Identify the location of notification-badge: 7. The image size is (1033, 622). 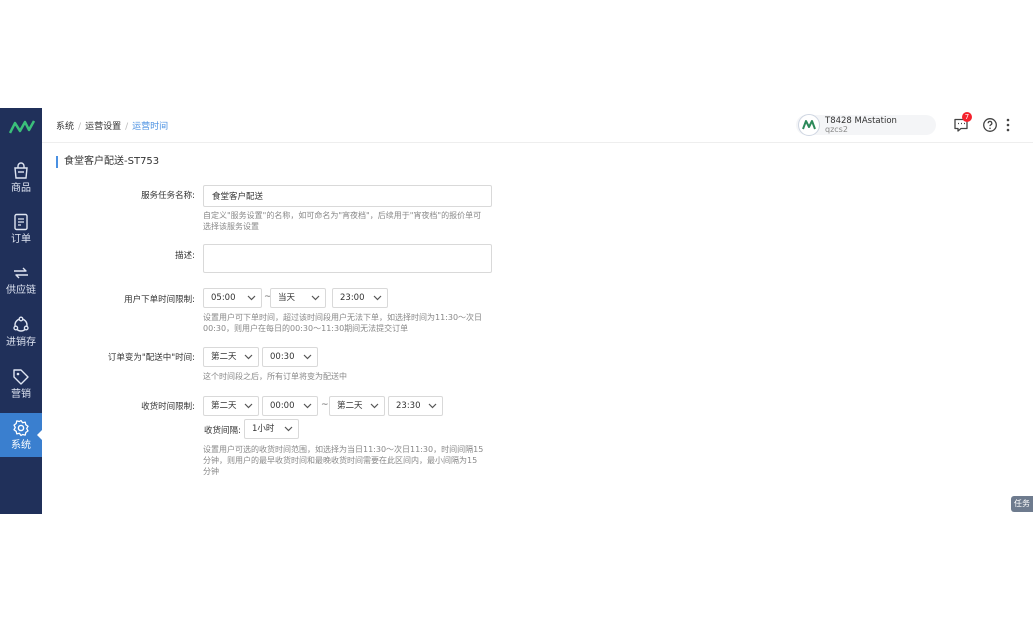
(967, 117).